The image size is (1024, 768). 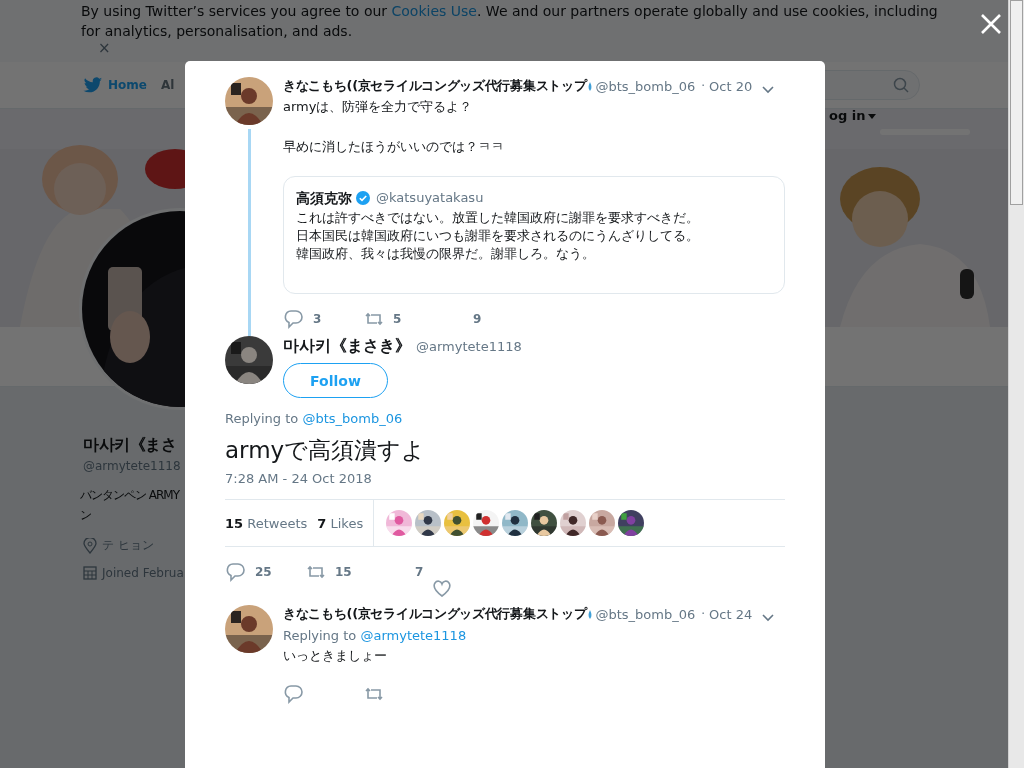 I want to click on tweet-timestamp: 7:28 AM - 24 Oct 2018, so click(x=505, y=478).